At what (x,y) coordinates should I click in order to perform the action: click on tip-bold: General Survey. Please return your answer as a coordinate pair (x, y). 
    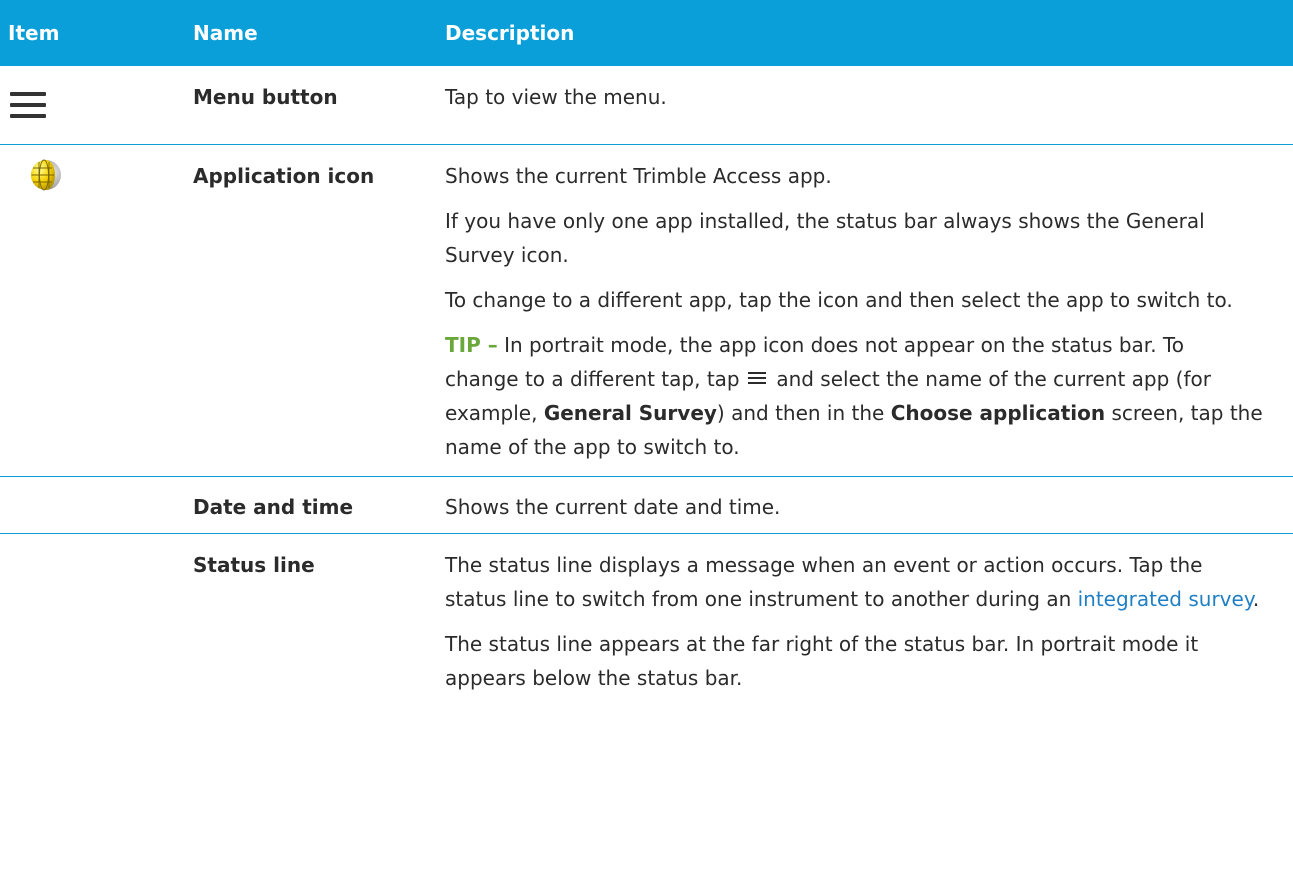
    Looking at the image, I should click on (630, 412).